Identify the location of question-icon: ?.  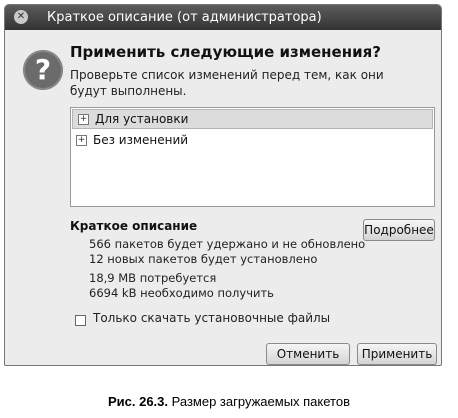
(43, 70).